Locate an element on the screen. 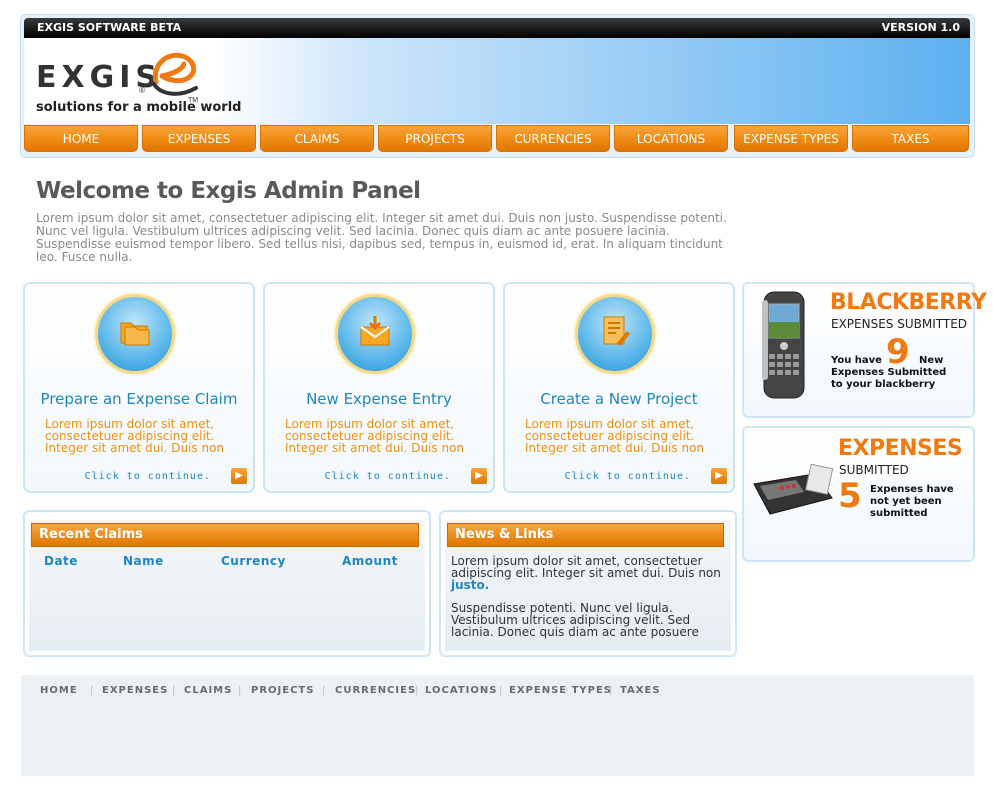 The width and height of the screenshot is (993, 791). footer-link-locations: LOCATIONS is located at coordinates (461, 690).